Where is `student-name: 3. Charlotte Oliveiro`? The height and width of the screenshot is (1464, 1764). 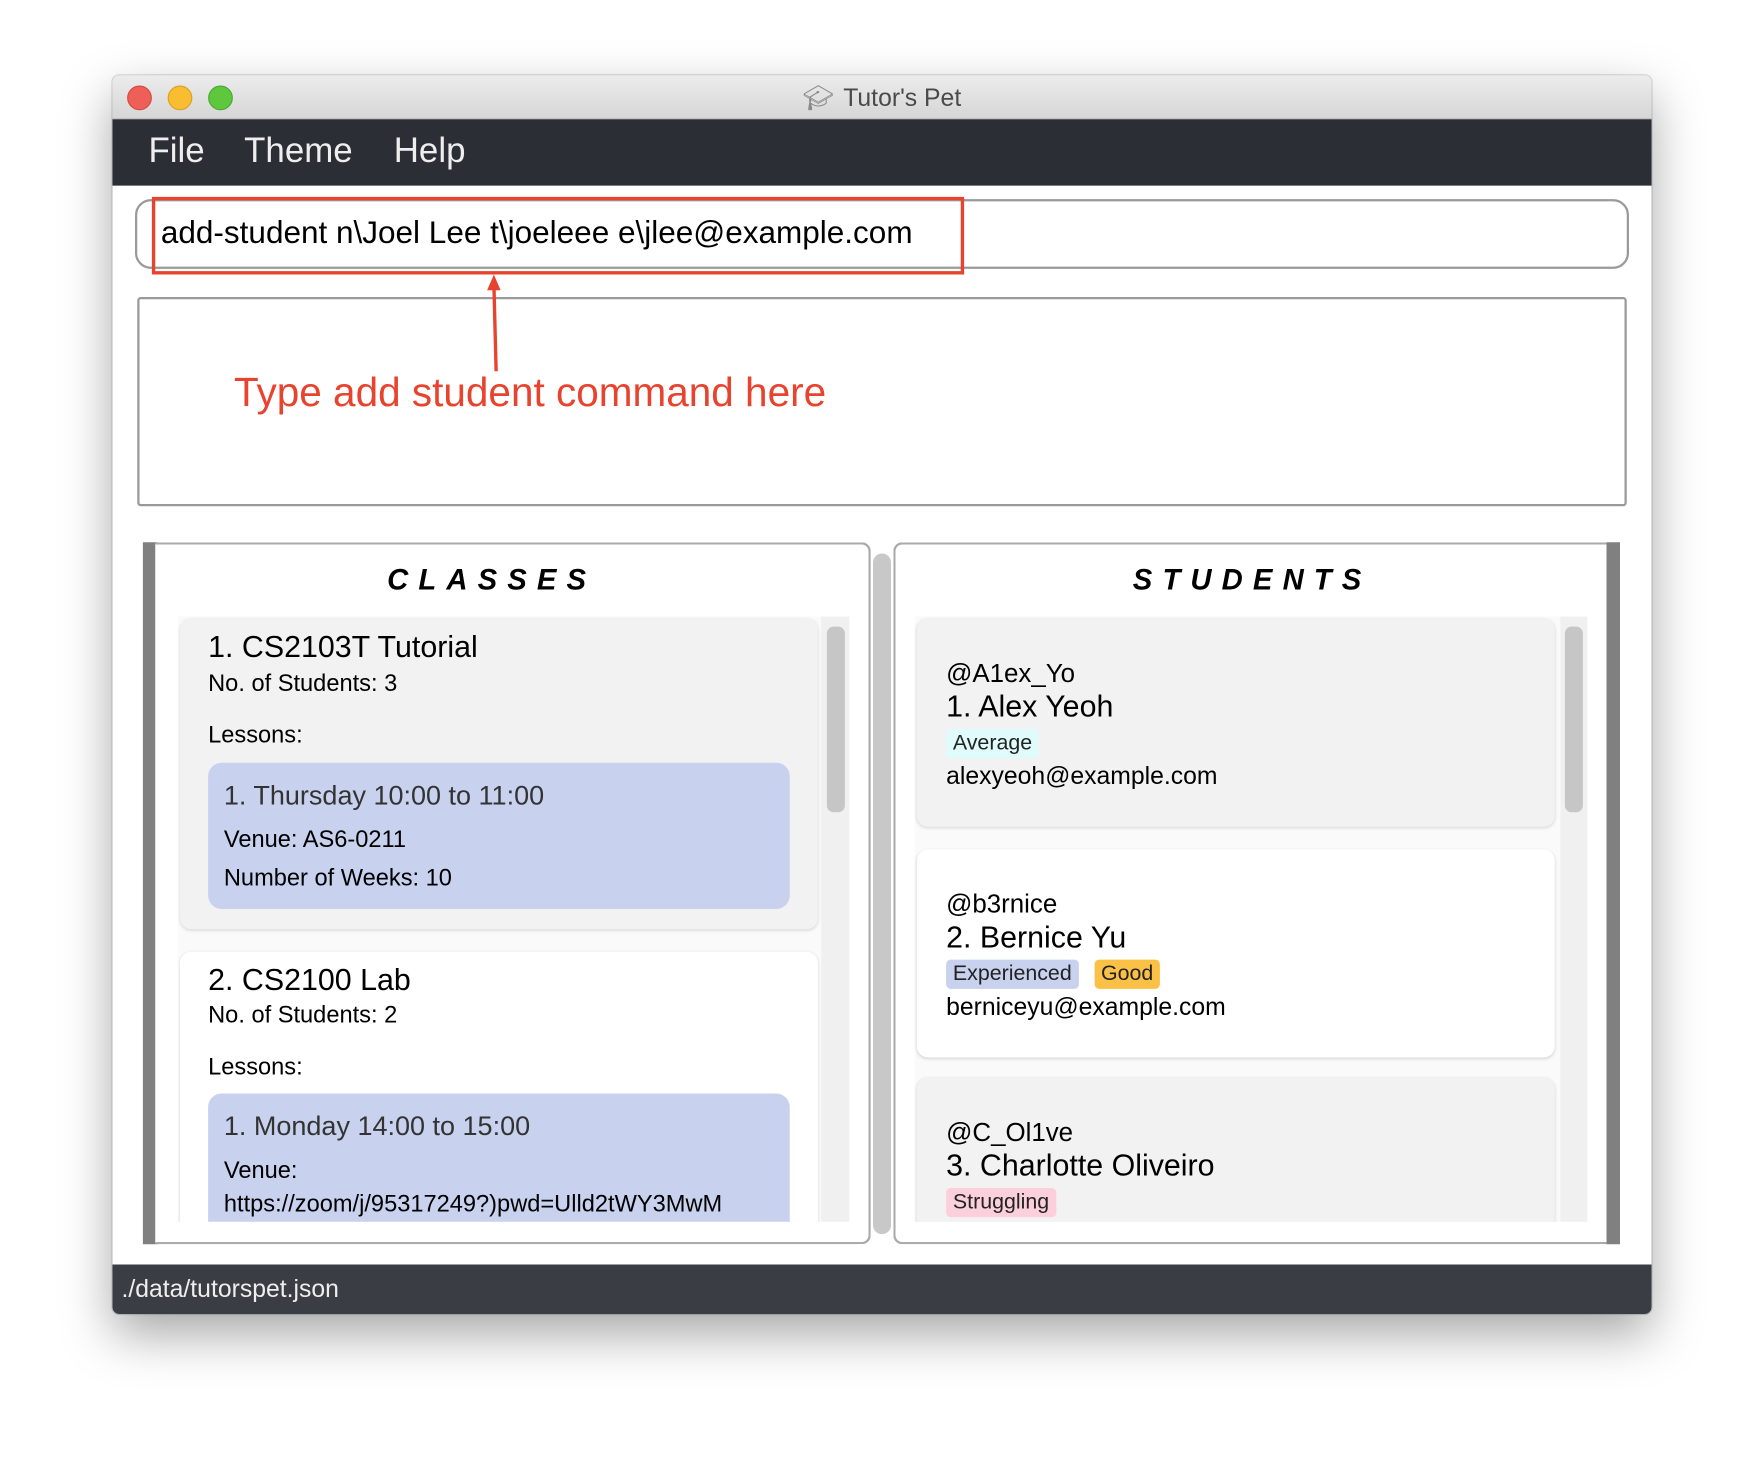
student-name: 3. Charlotte Oliveiro is located at coordinates (1080, 1165).